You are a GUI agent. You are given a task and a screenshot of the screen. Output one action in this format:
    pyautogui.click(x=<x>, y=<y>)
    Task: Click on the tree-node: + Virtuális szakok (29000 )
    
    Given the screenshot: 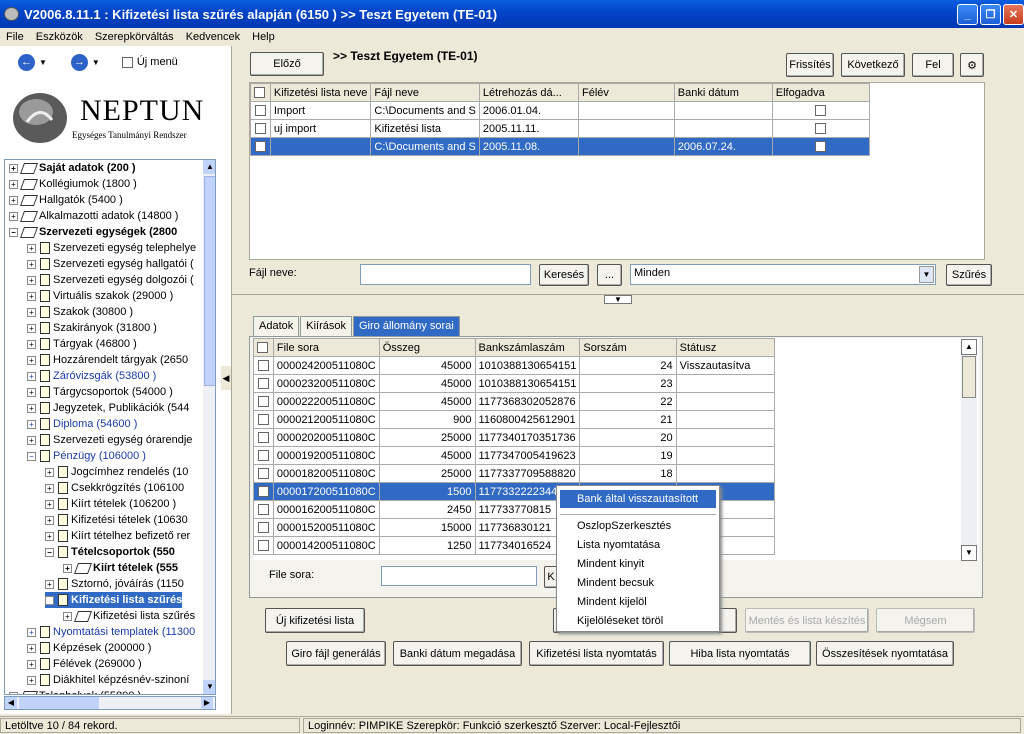 What is the action you would take?
    pyautogui.click(x=100, y=296)
    